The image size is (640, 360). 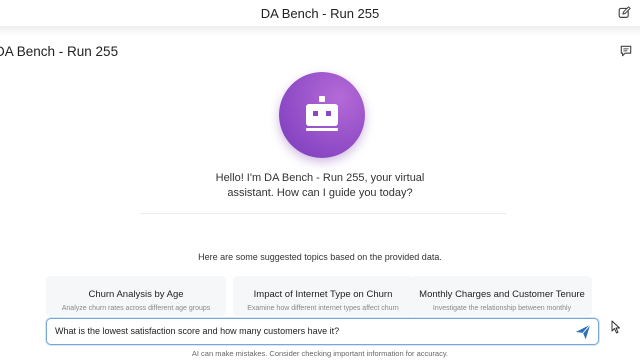 What do you see at coordinates (624, 12) in the screenshot?
I see `new-chat-icon` at bounding box center [624, 12].